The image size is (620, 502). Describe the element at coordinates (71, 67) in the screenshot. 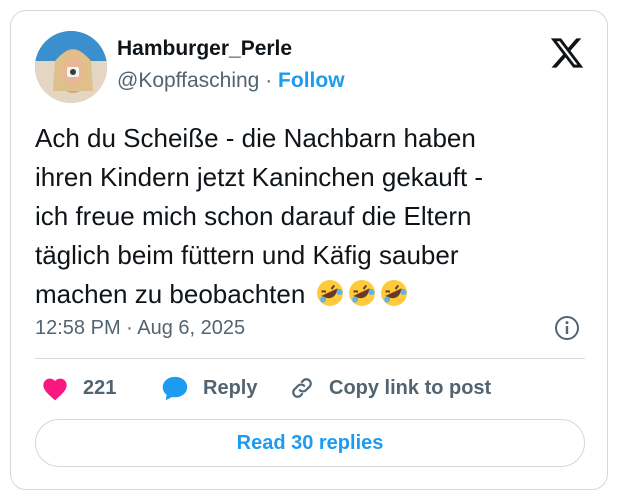

I see `avatar` at that location.